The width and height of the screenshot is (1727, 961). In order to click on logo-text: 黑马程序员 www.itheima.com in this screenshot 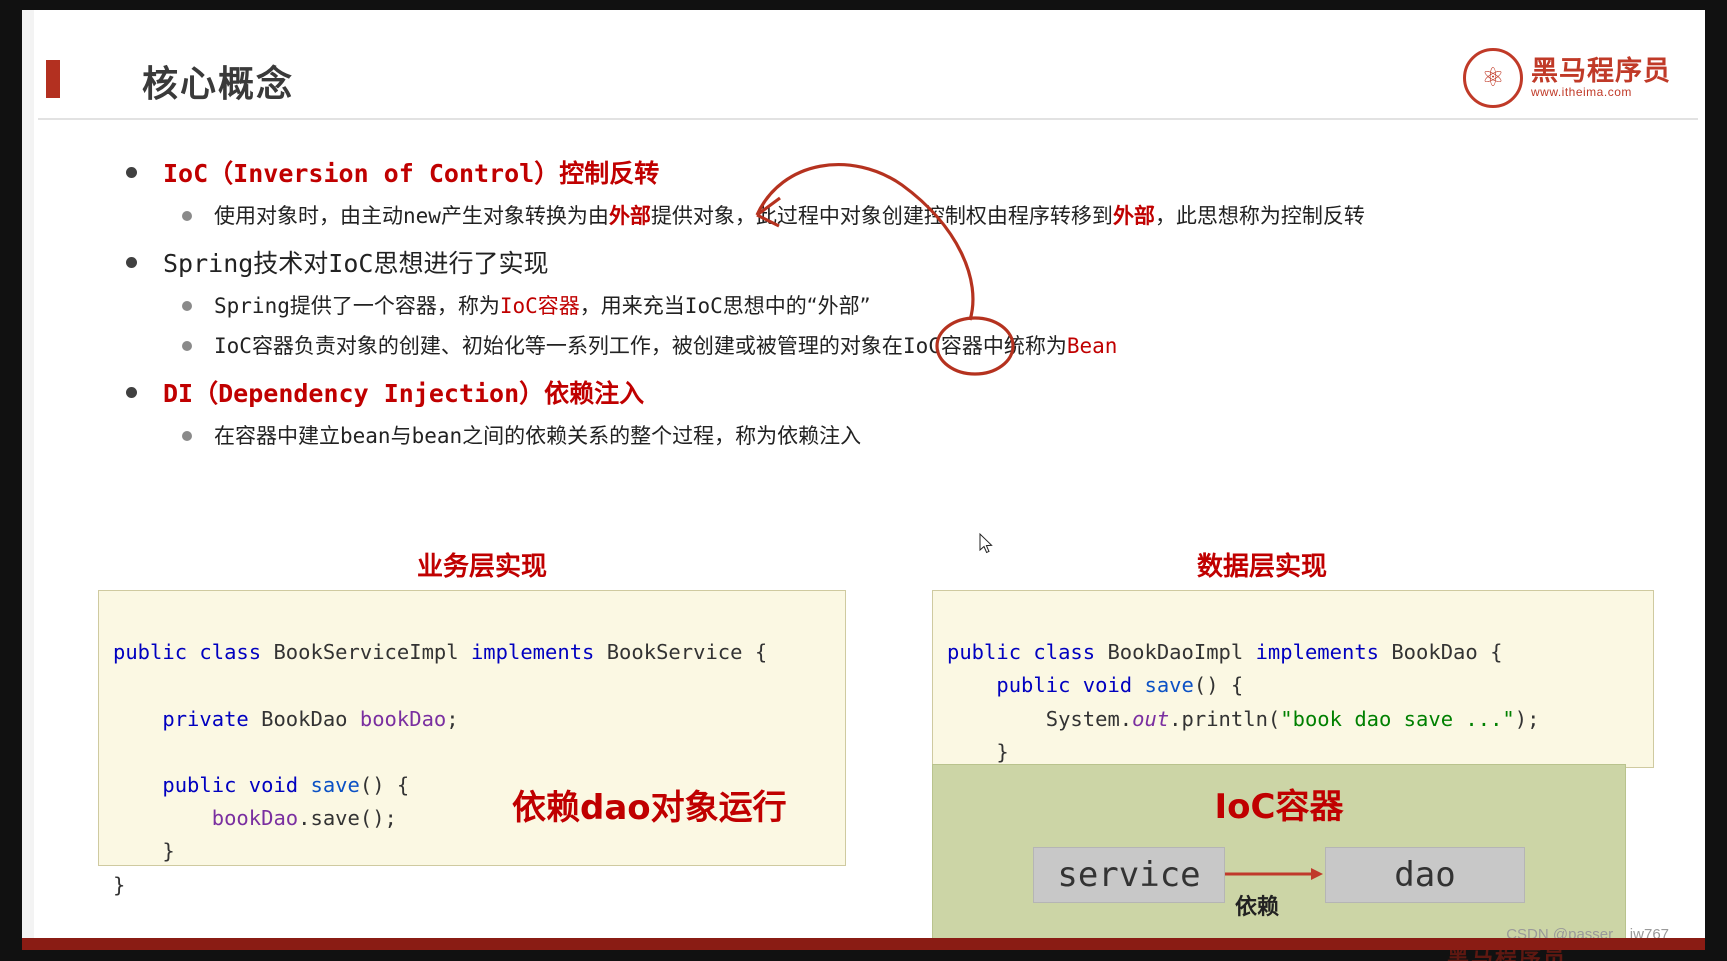, I will do `click(1601, 77)`.